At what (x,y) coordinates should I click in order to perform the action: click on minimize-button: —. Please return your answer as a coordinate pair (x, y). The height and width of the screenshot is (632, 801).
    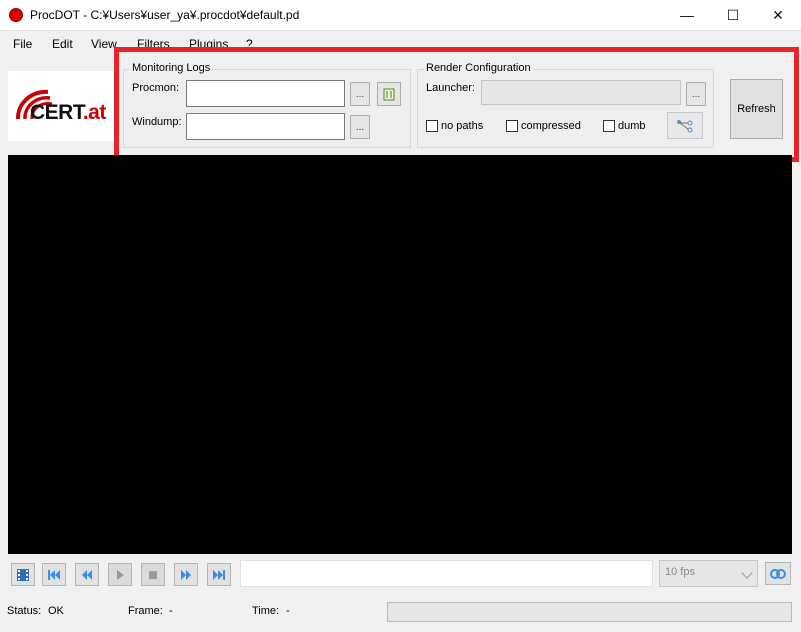
    Looking at the image, I should click on (687, 15).